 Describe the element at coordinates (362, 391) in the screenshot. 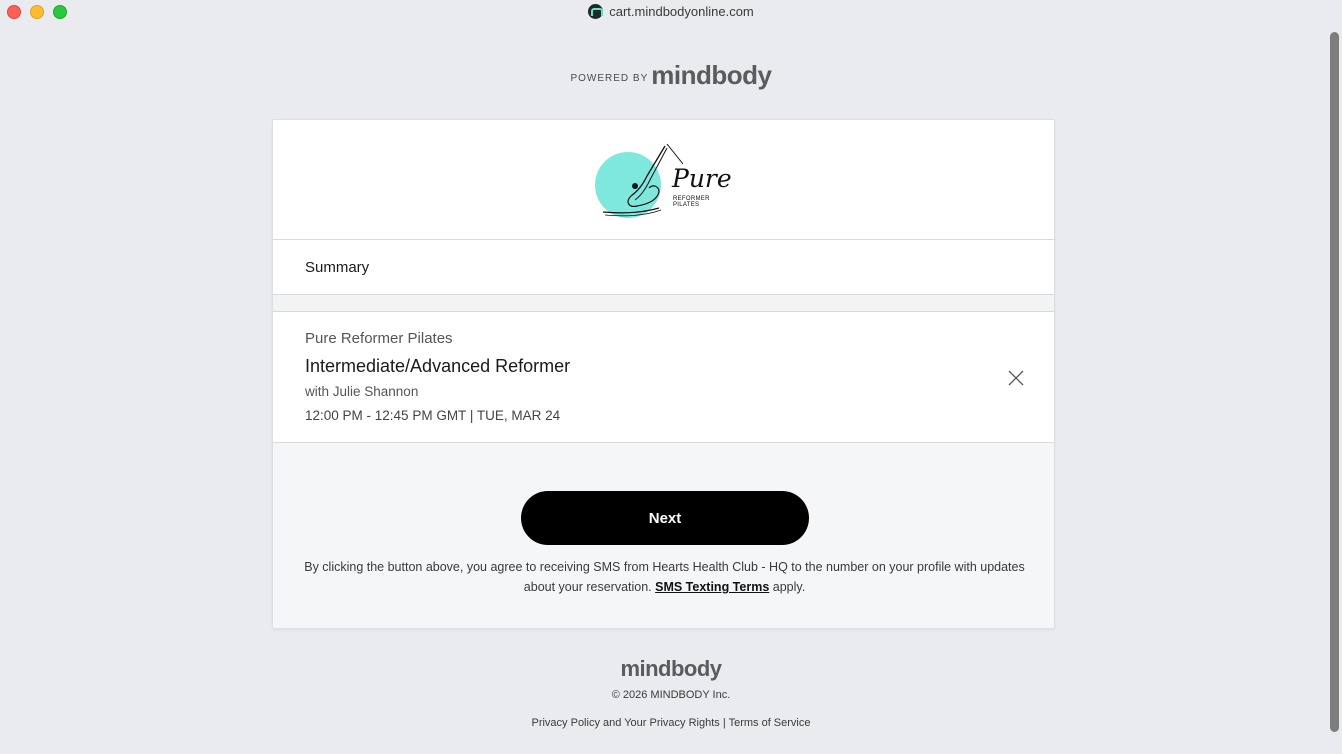

I see `instructor-name: with Julie Shannon` at that location.